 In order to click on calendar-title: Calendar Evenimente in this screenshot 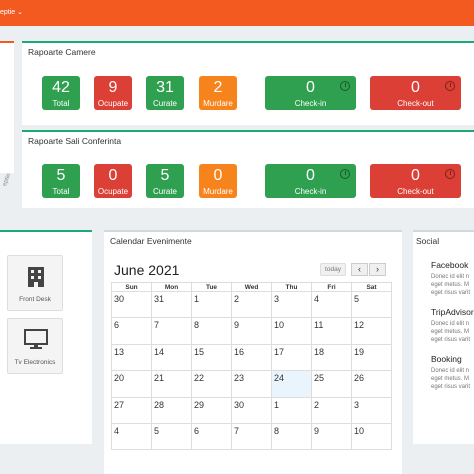, I will do `click(151, 241)`.